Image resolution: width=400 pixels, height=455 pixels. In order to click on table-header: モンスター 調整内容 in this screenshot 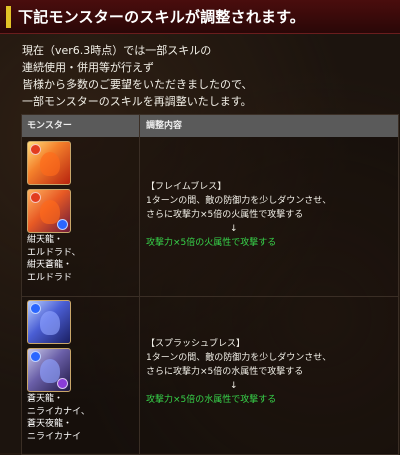, I will do `click(210, 126)`.